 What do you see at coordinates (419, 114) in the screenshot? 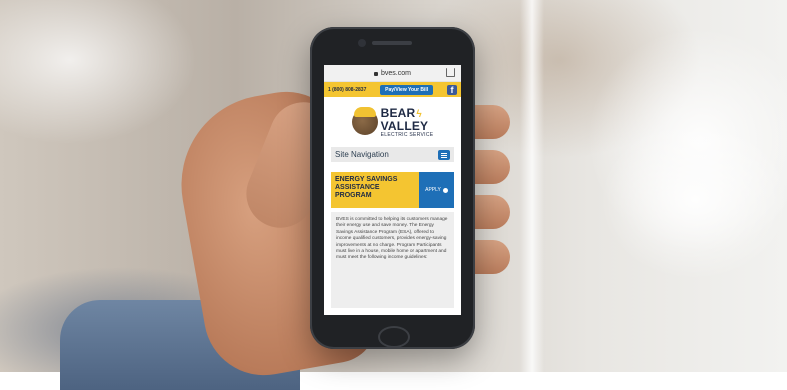
I see `bolt-icon: ϟ` at bounding box center [419, 114].